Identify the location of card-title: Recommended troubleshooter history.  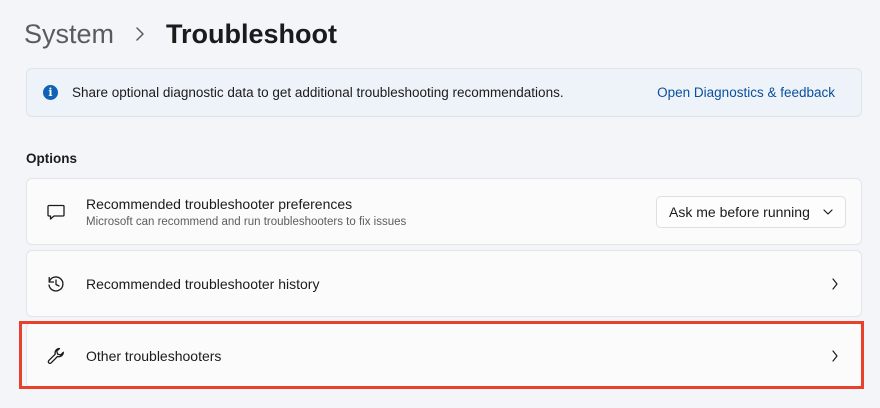
(203, 283).